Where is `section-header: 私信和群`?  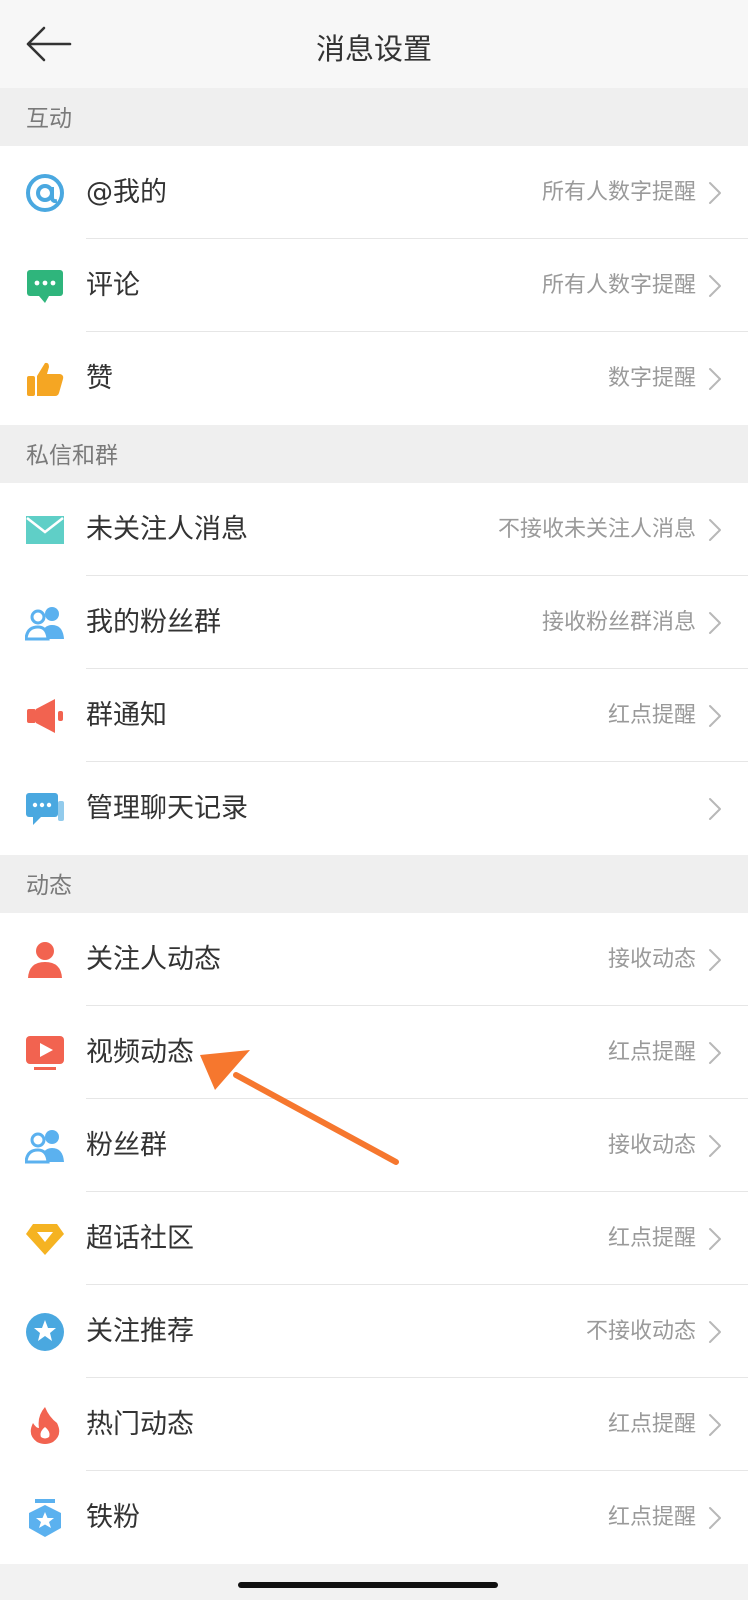
section-header: 私信和群 is located at coordinates (374, 454).